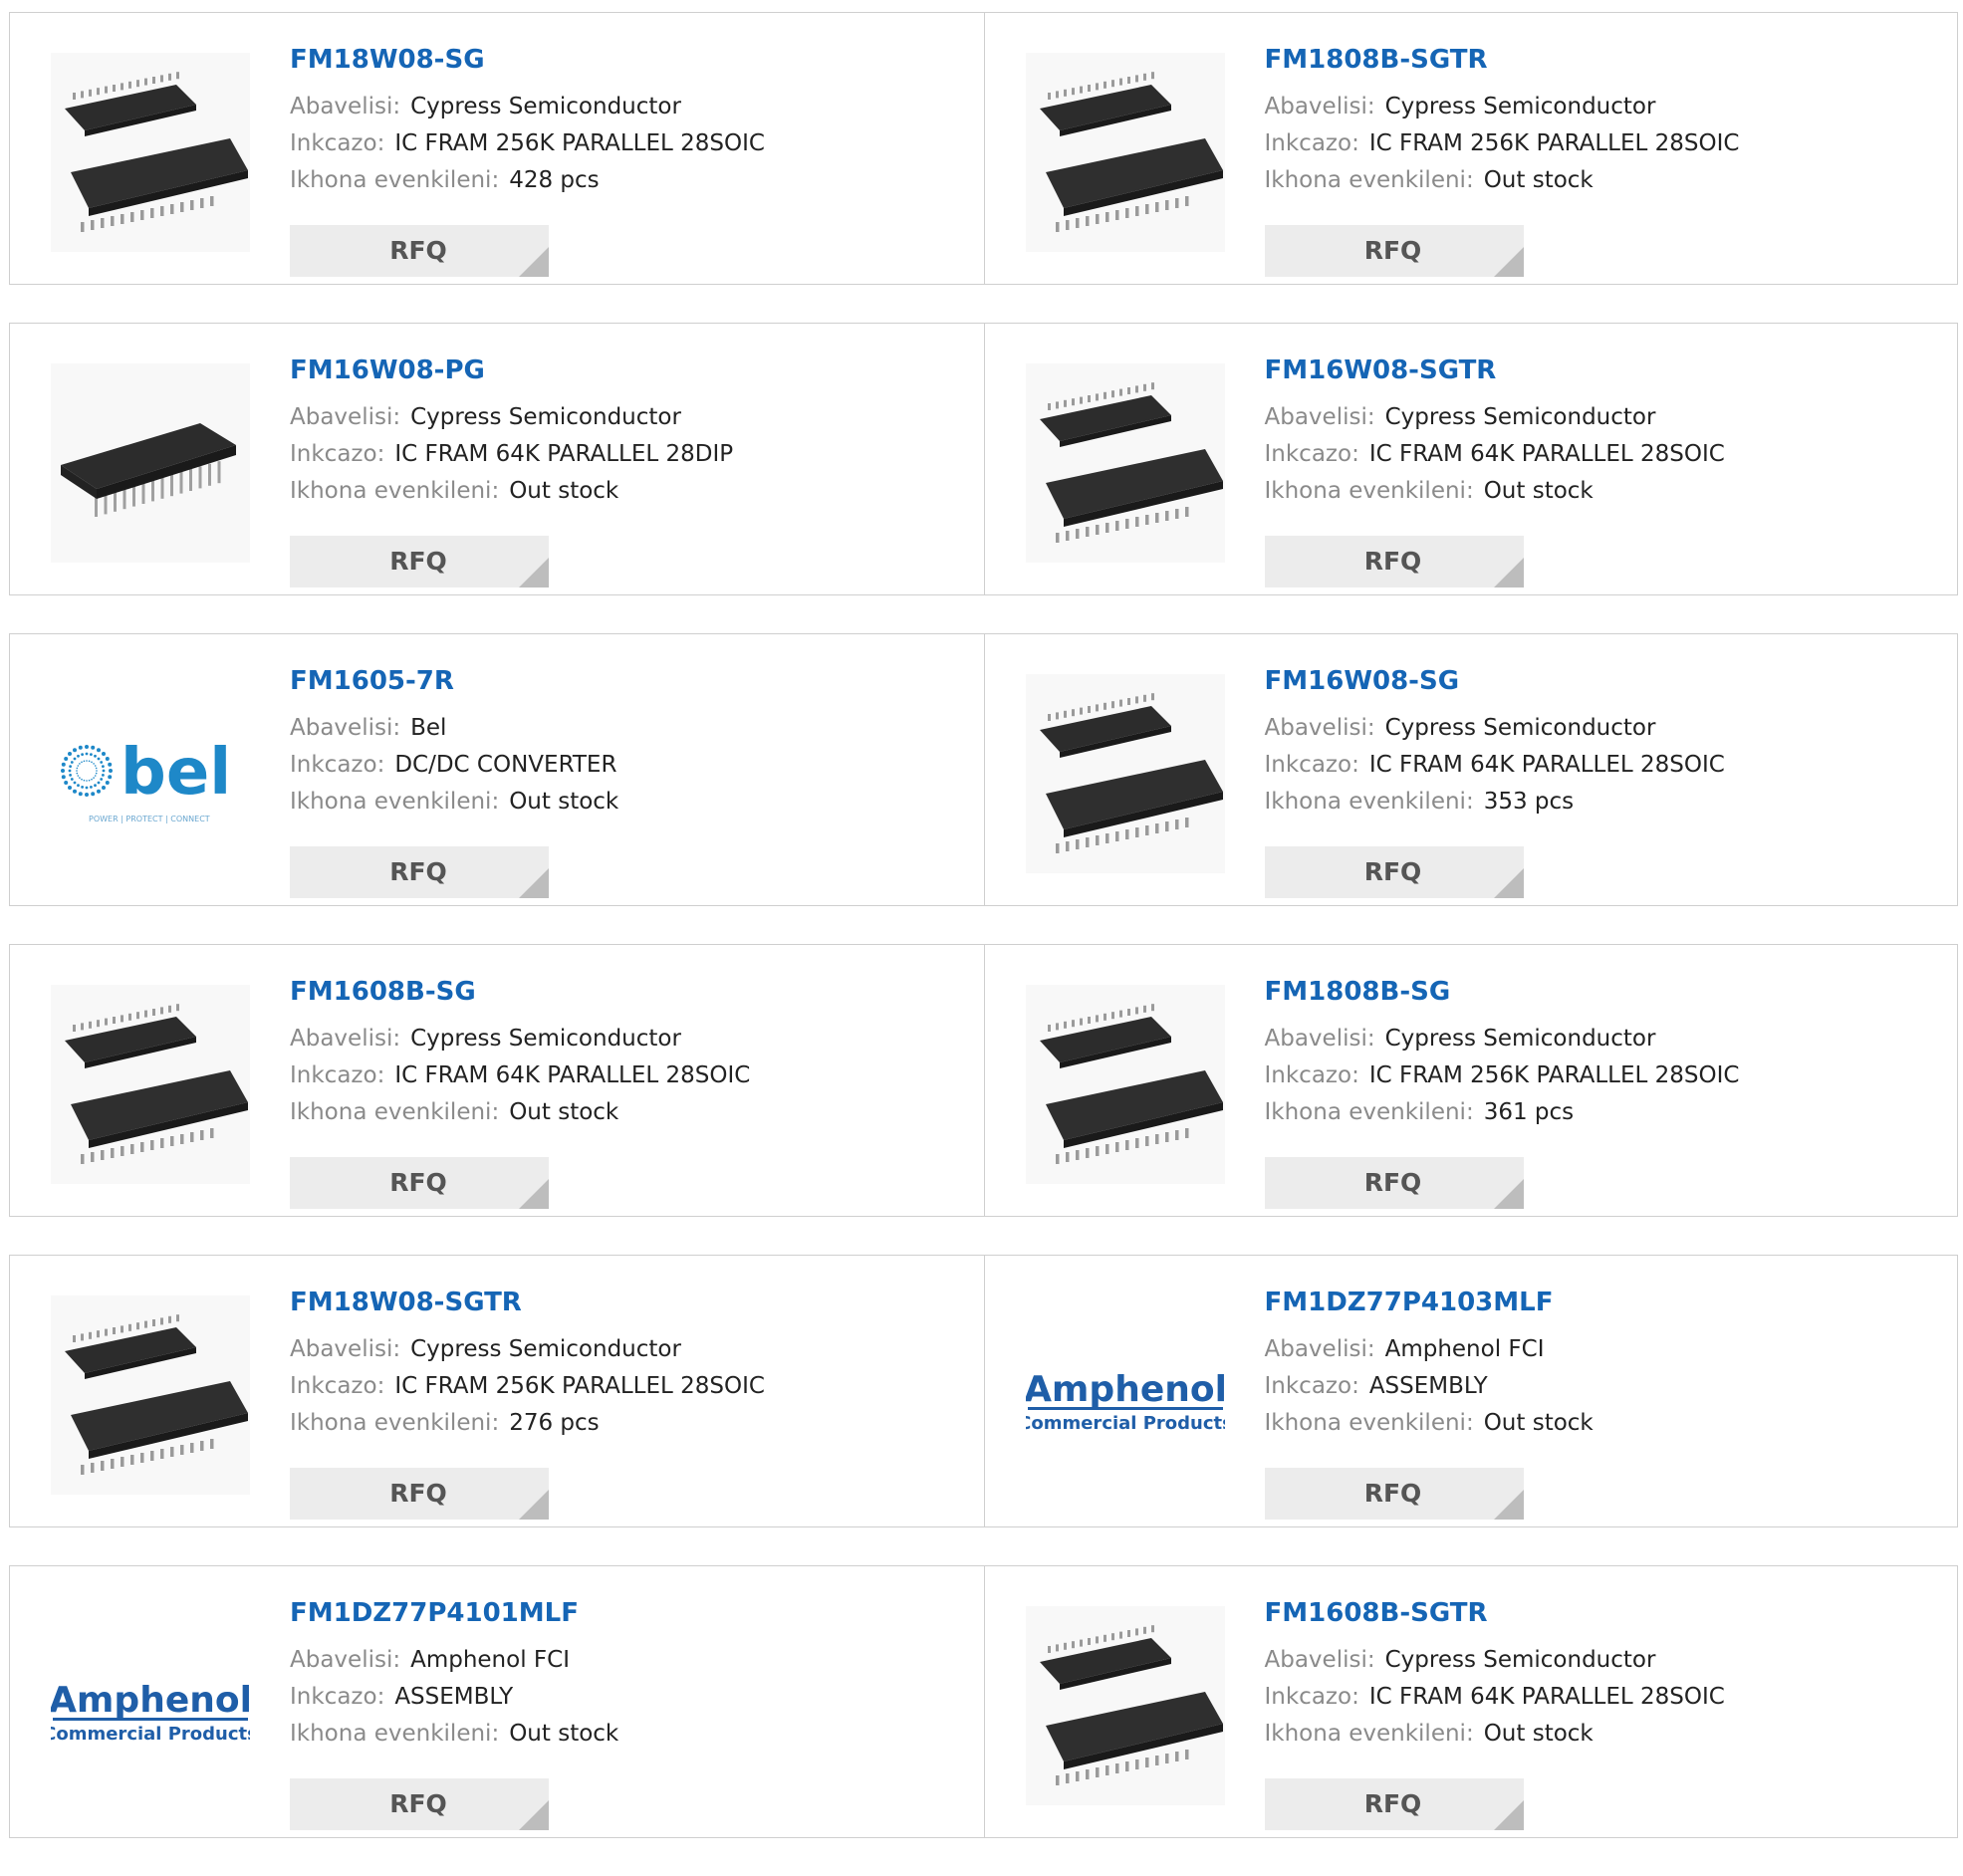 The image size is (1963, 1876). Describe the element at coordinates (1606, 1113) in the screenshot. I see `stock-line: Ikhona evenkileni: 361 pcs` at that location.